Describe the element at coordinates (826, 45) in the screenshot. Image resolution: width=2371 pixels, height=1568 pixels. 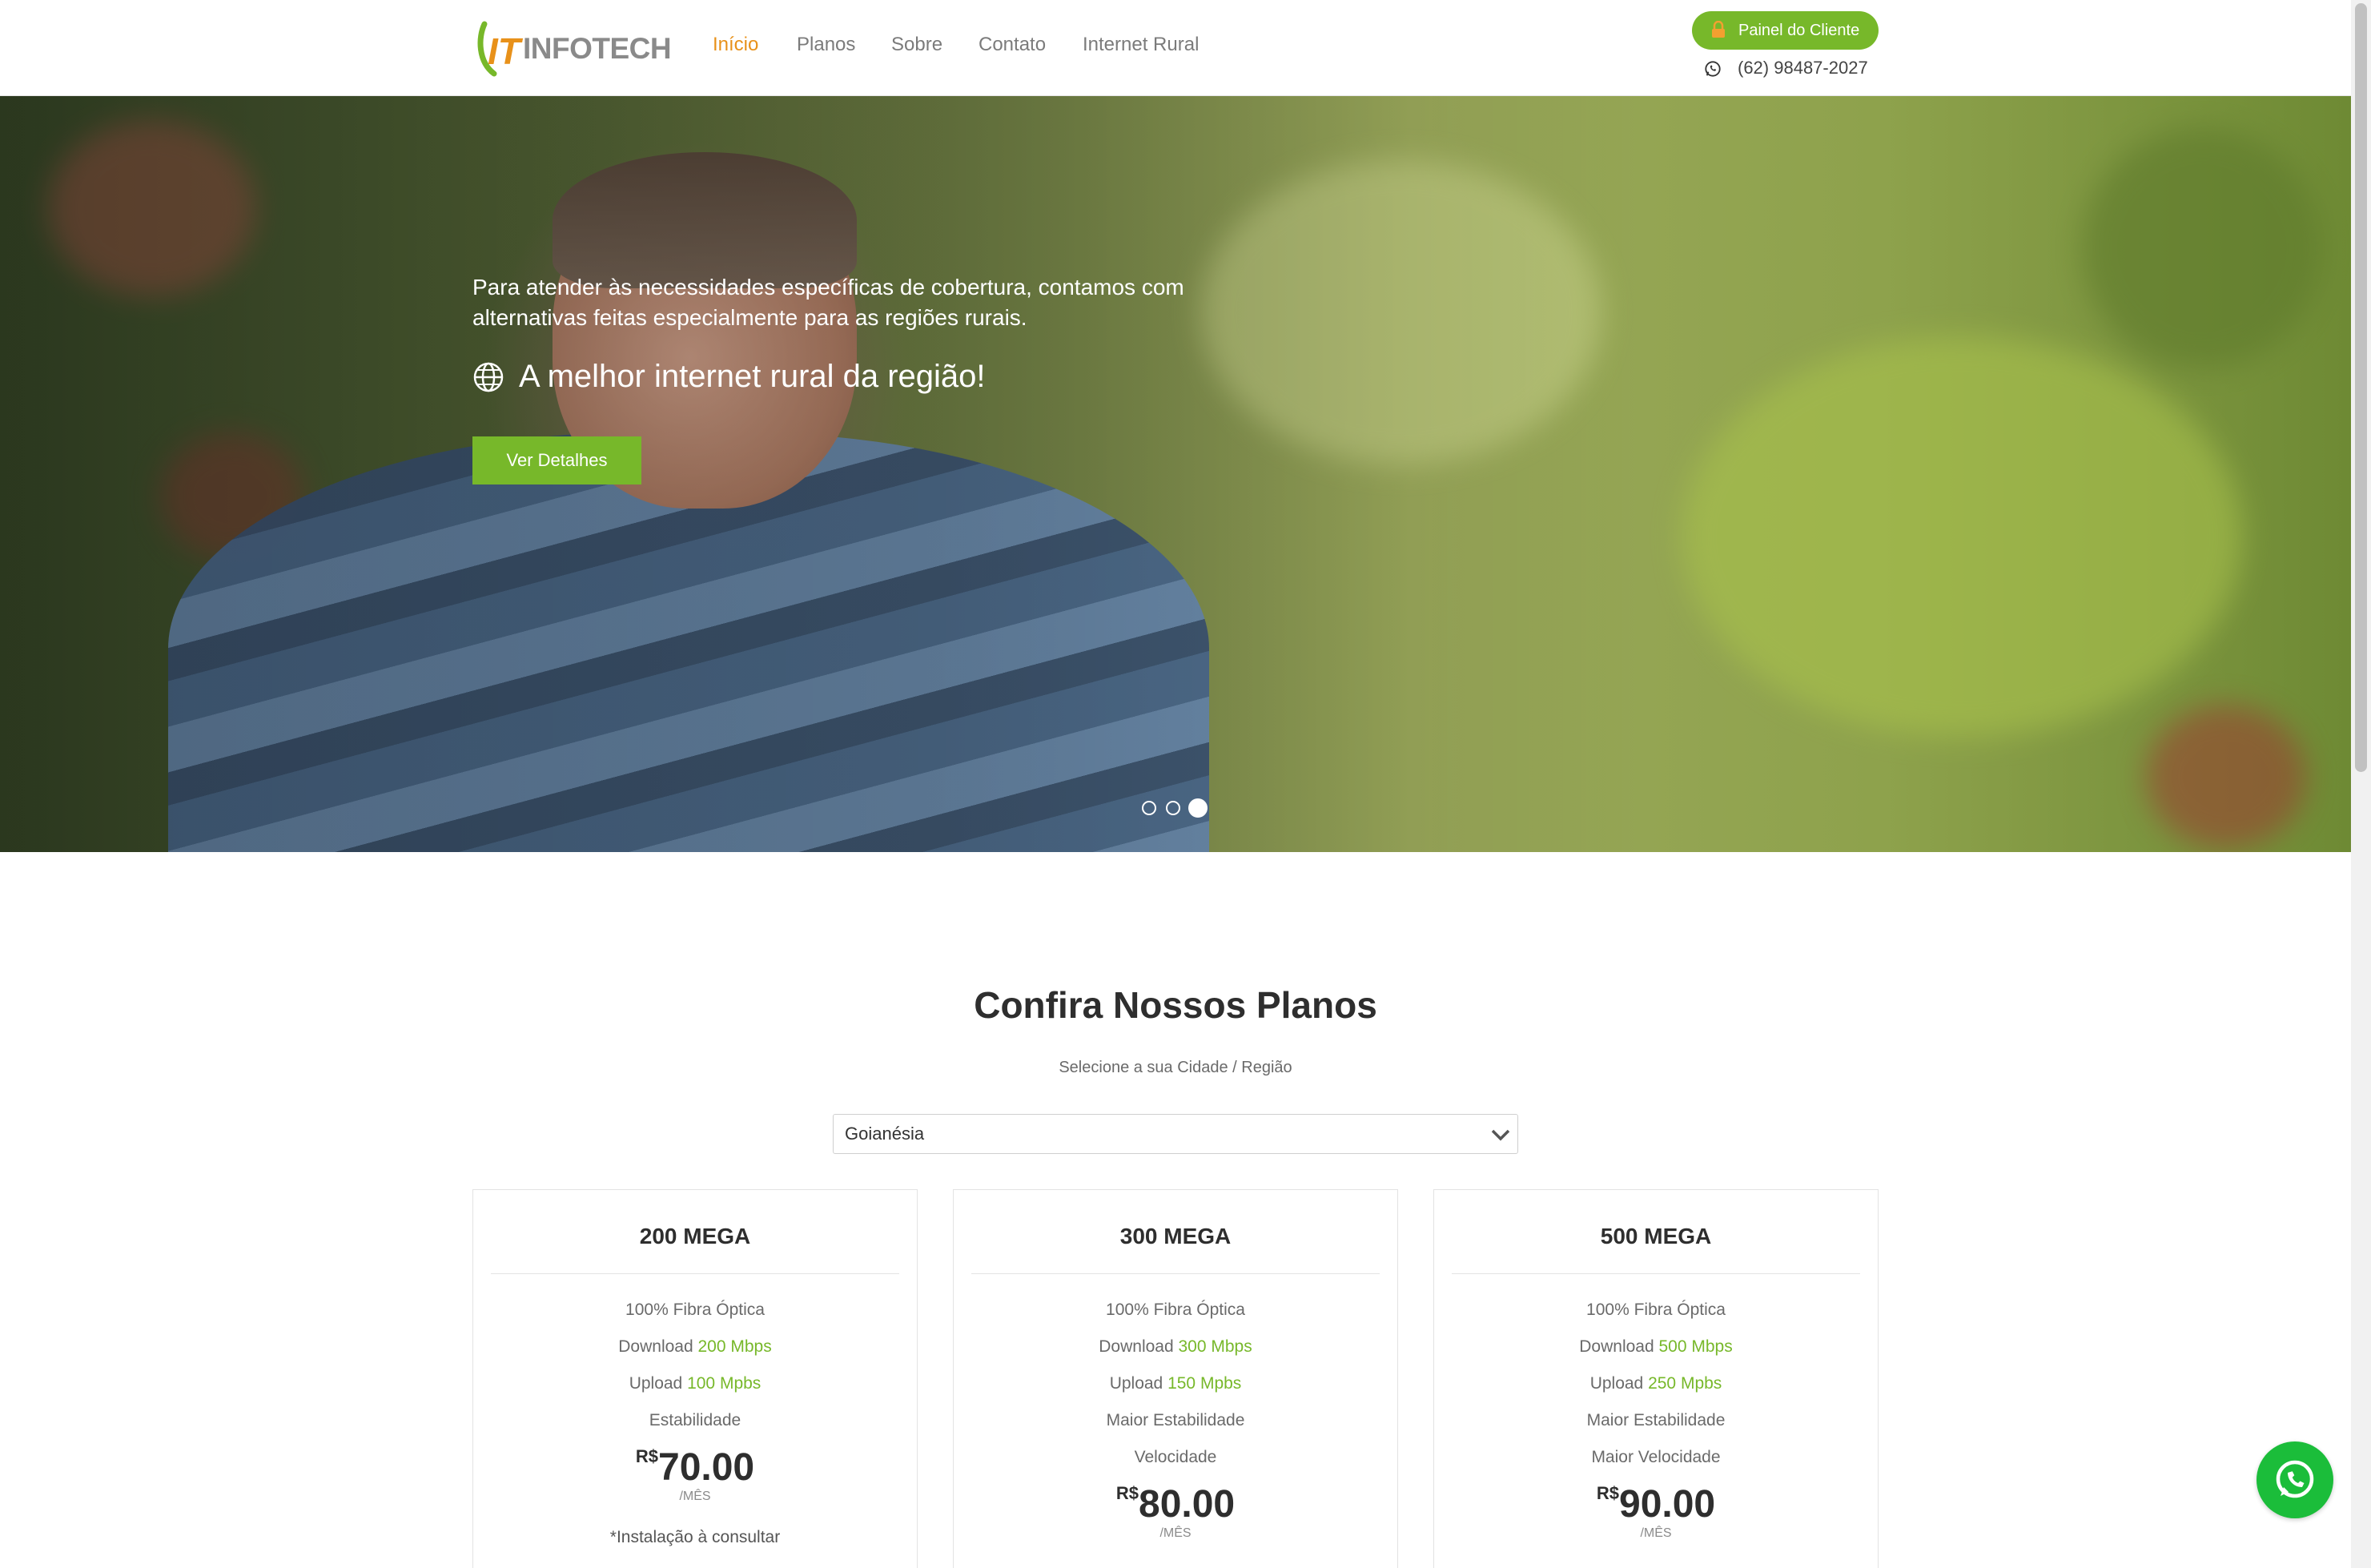
I see `nav-planos: Planos` at that location.